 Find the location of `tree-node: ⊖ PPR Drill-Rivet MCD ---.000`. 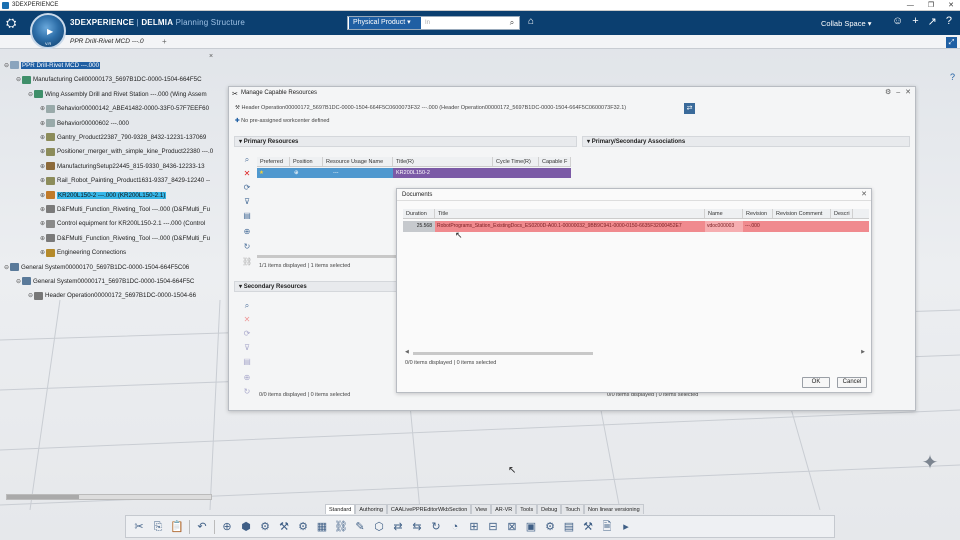

tree-node: ⊖ PPR Drill-Rivet MCD ---.000 is located at coordinates (52, 66).